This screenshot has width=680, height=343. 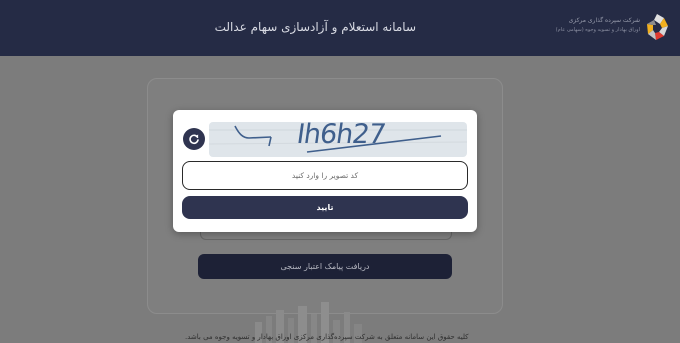 I want to click on refresh-icon, so click(x=194, y=139).